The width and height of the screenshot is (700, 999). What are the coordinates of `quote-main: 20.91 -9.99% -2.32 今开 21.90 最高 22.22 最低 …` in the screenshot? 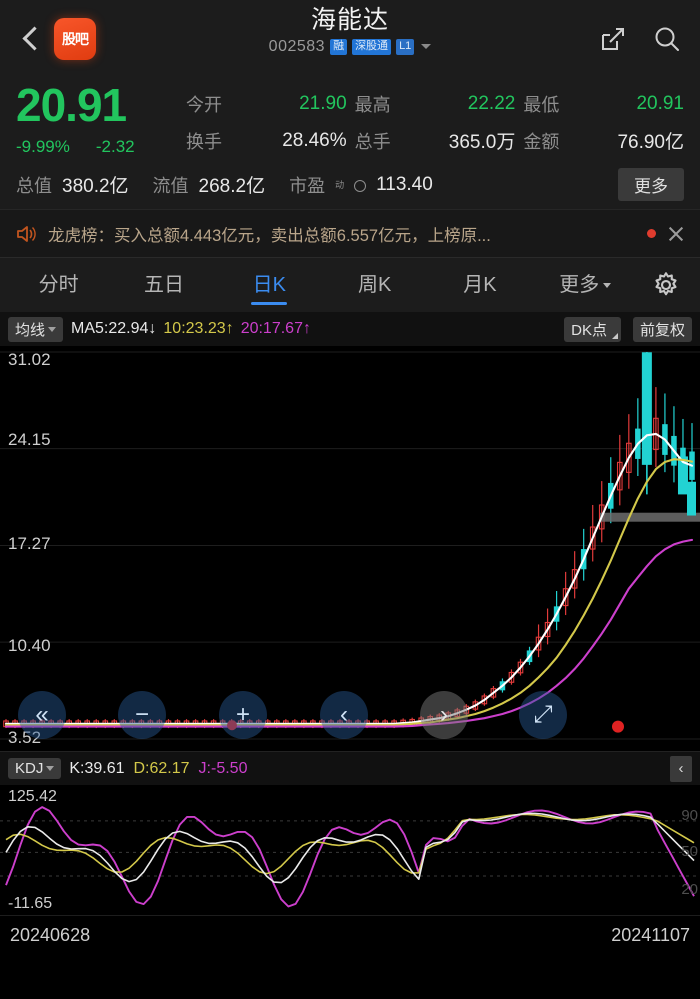 It's located at (350, 119).